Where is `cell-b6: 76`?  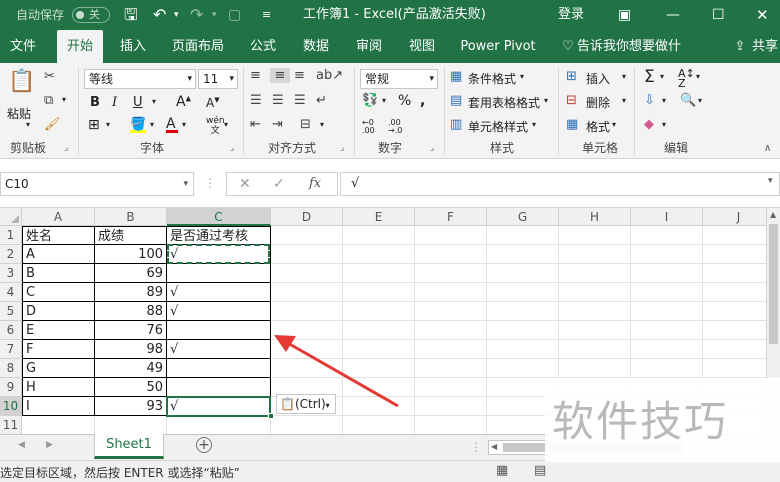
cell-b6: 76 is located at coordinates (131, 330).